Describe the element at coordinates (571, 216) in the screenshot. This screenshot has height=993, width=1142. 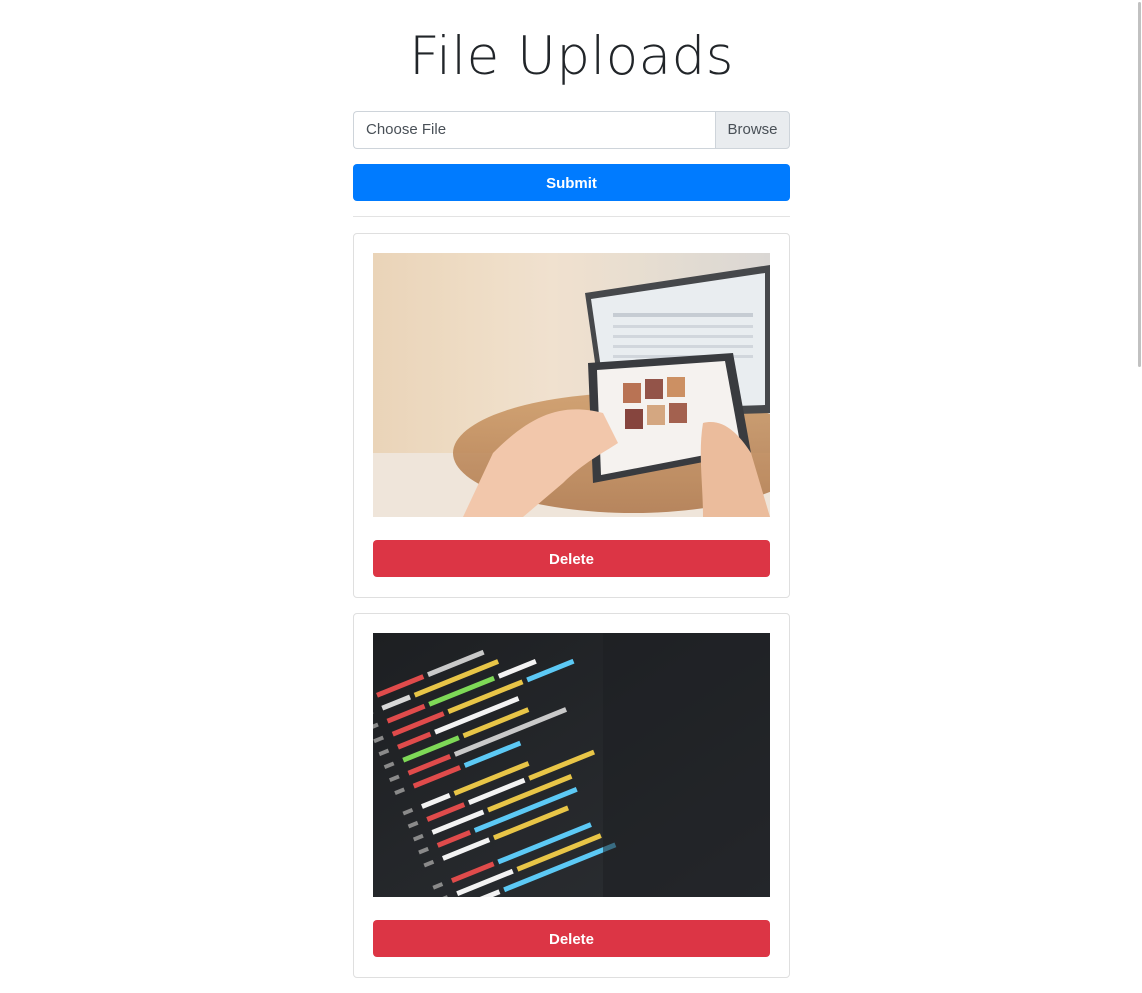
I see `divider` at that location.